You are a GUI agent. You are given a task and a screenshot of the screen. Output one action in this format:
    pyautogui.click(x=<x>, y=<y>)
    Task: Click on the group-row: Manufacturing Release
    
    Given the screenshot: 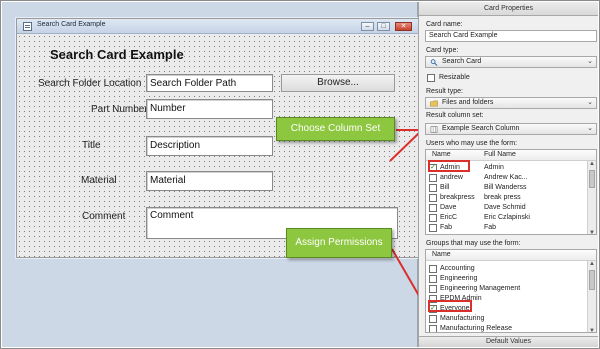 What is the action you would take?
    pyautogui.click(x=507, y=328)
    